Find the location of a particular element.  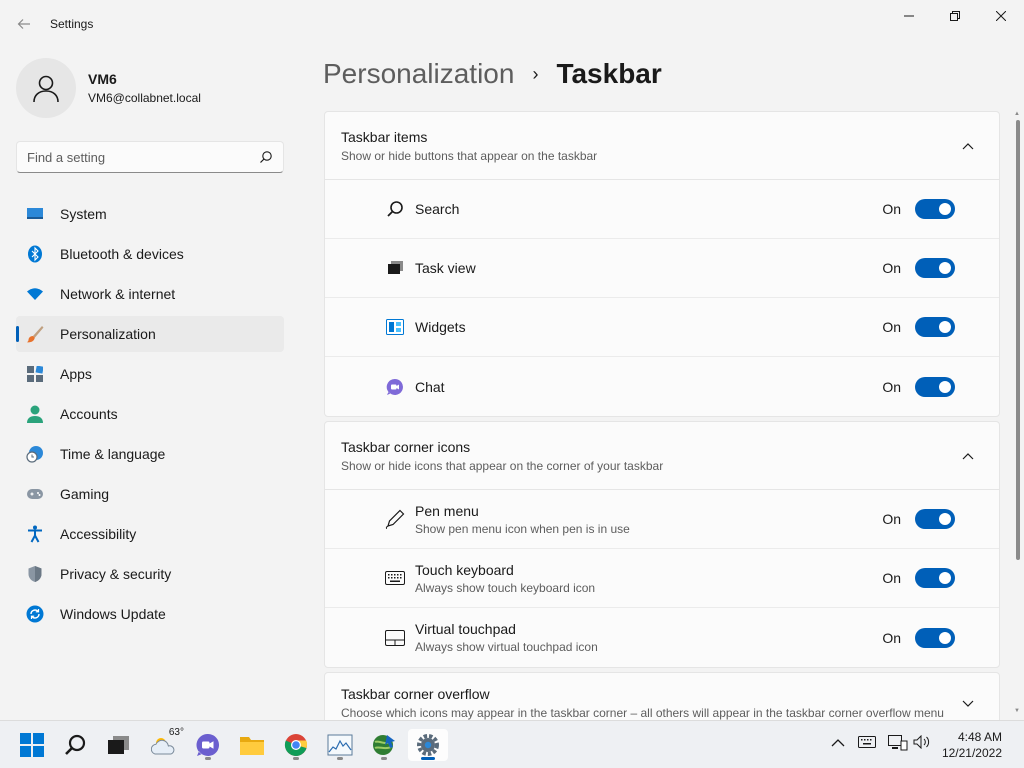

section-title: Taskbar corner overflow is located at coordinates (415, 694).